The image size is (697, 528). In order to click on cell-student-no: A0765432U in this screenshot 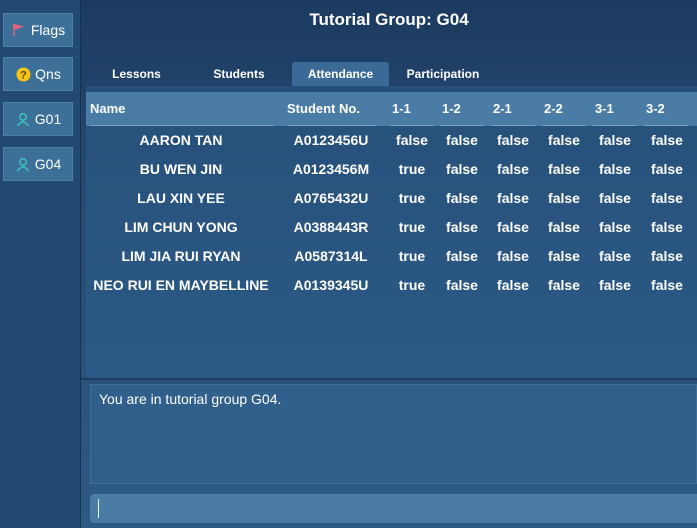, I will do `click(331, 198)`.